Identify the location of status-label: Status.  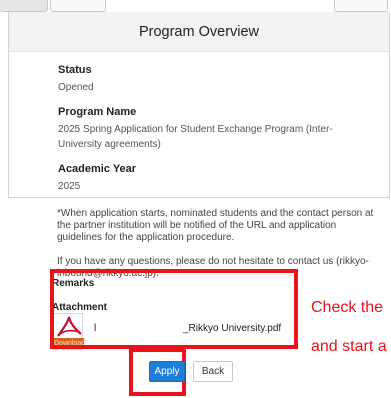
(75, 70).